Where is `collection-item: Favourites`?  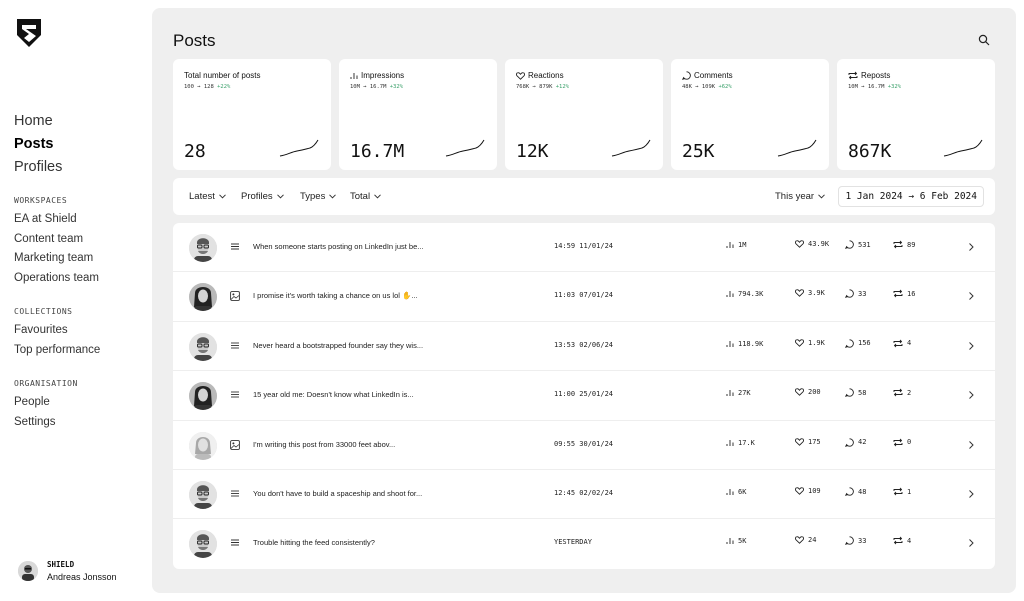
collection-item: Favourites is located at coordinates (57, 331).